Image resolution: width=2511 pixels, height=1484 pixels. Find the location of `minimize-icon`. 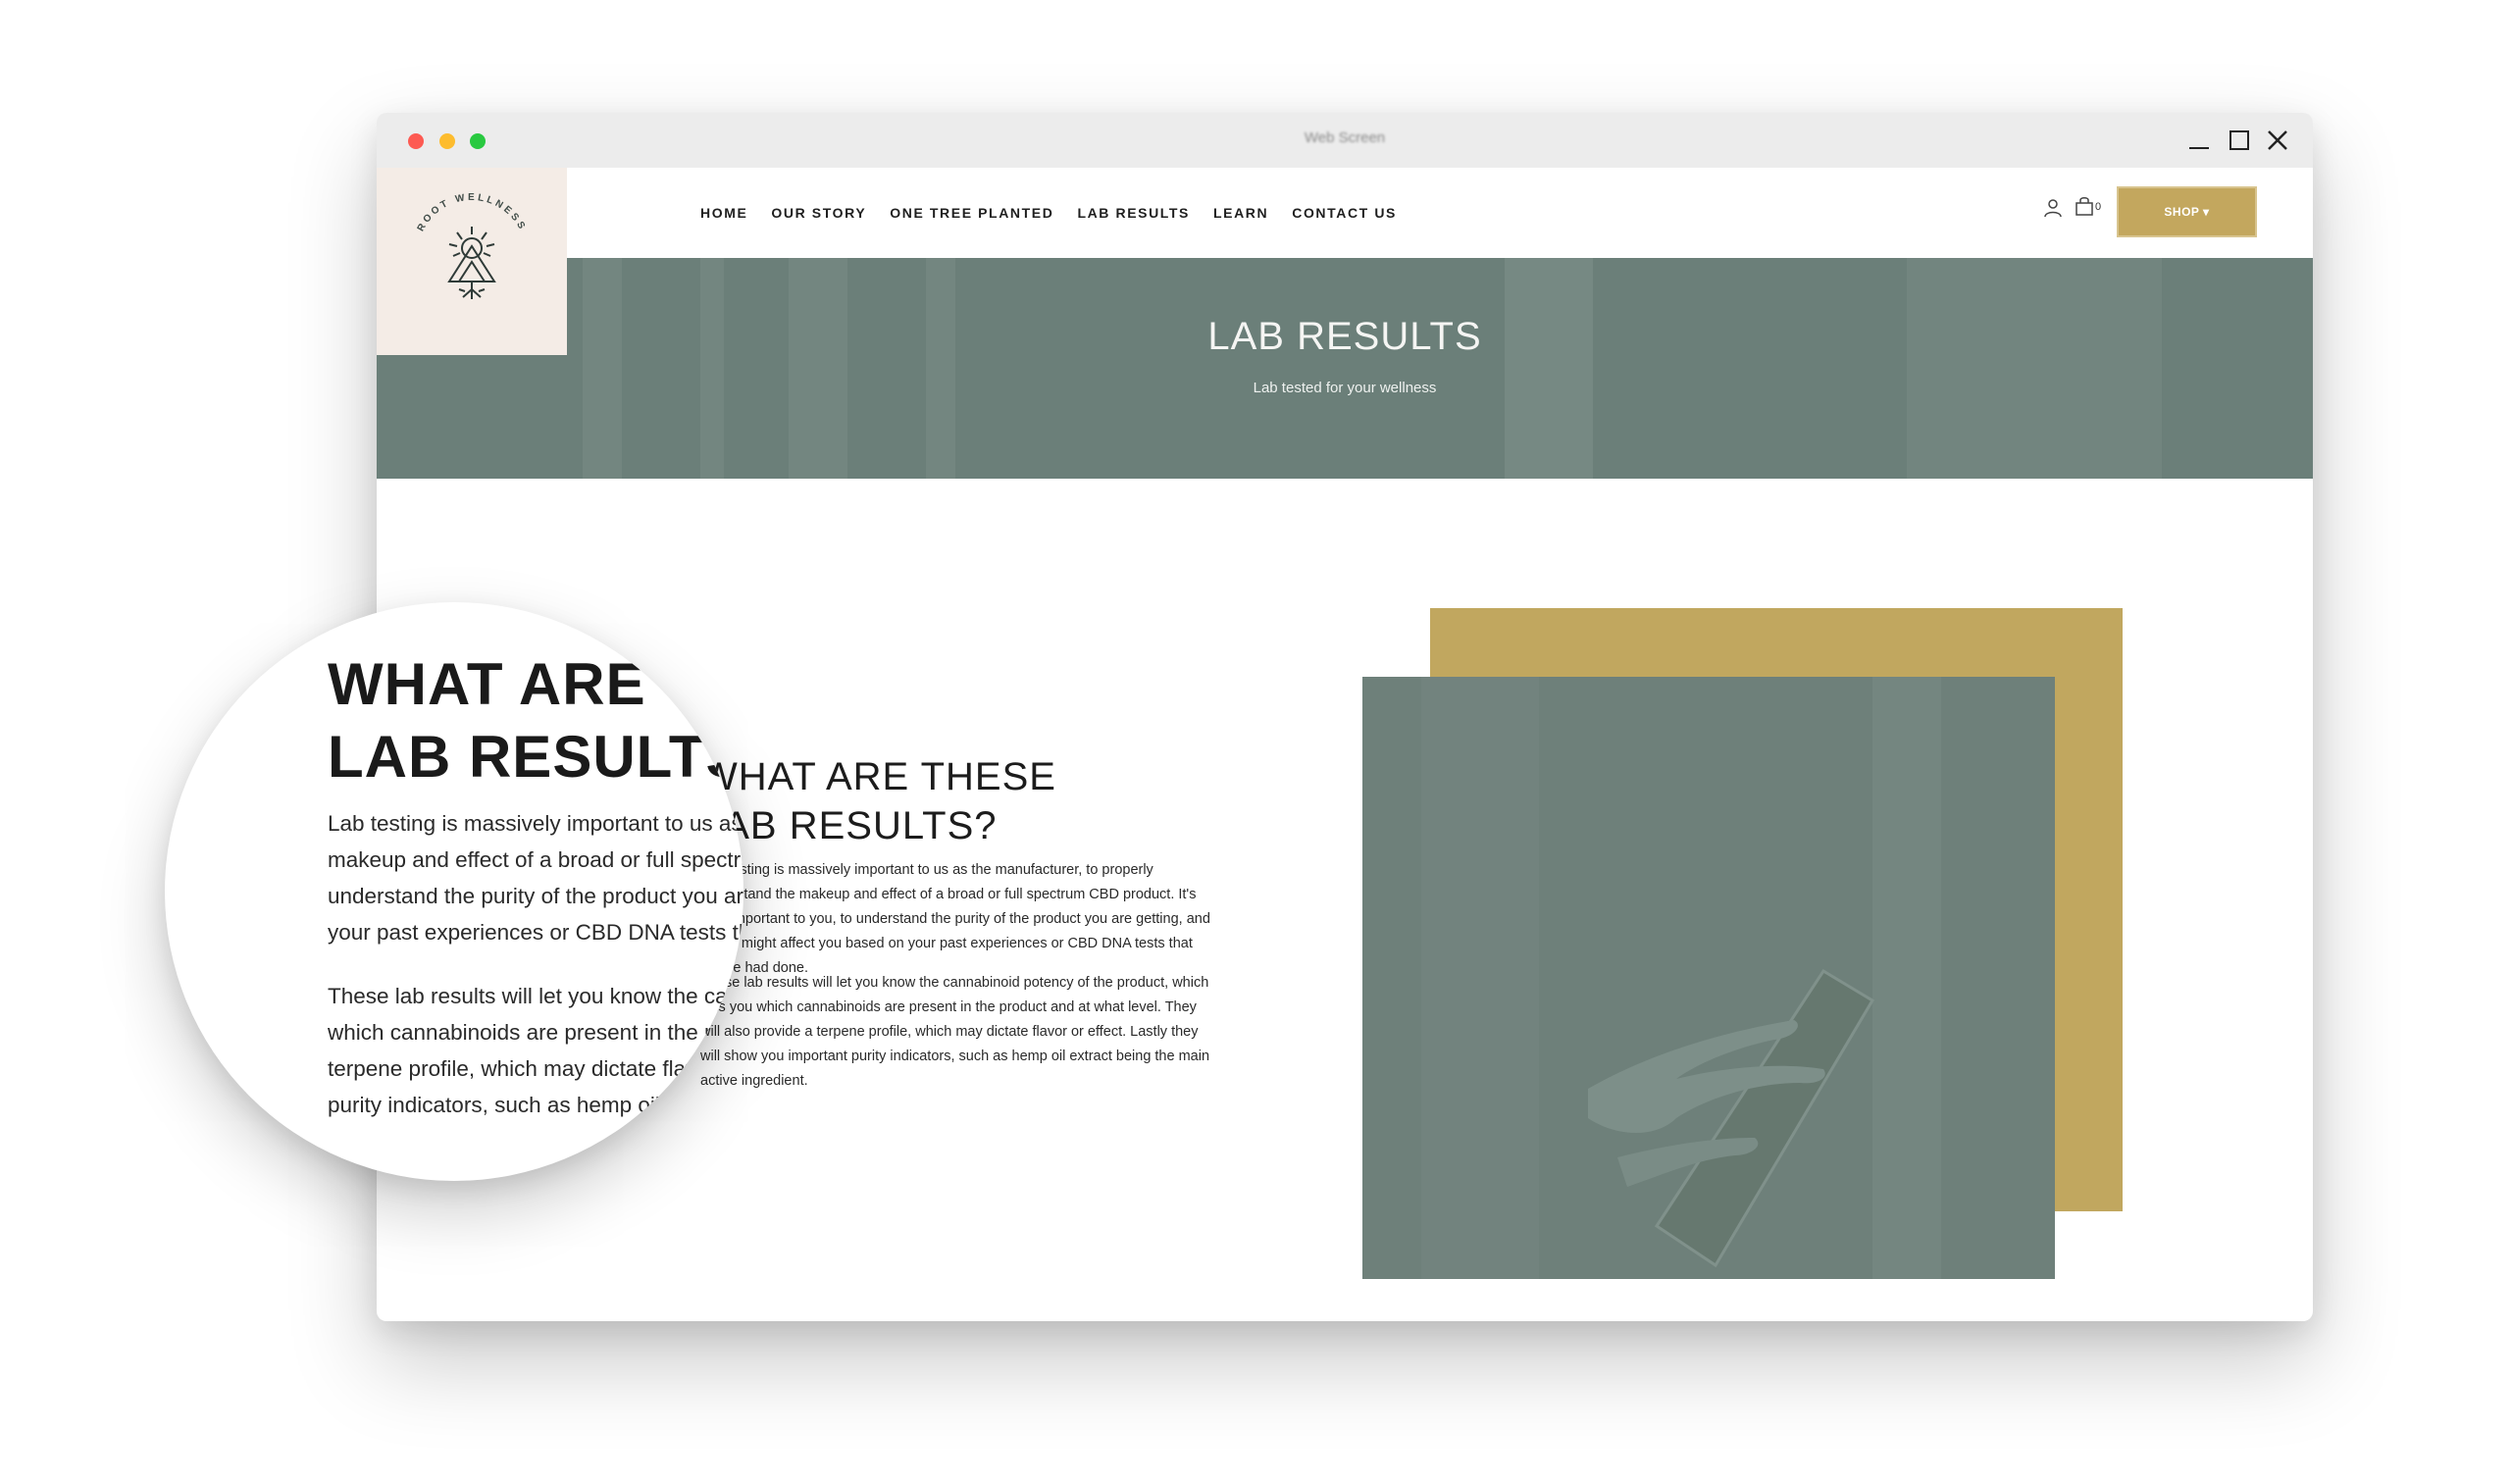

minimize-icon is located at coordinates (2199, 140).